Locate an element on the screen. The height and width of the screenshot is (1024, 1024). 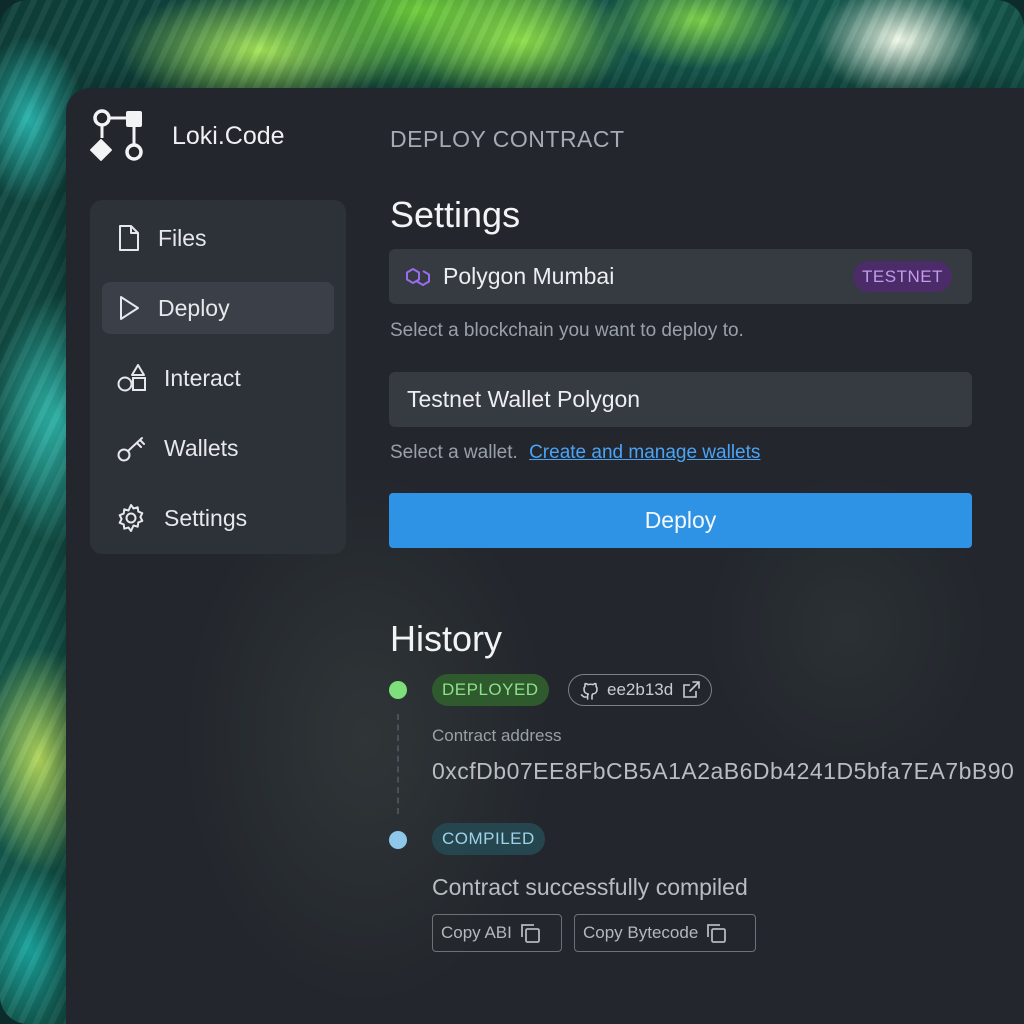
gear-icon is located at coordinates (131, 518).